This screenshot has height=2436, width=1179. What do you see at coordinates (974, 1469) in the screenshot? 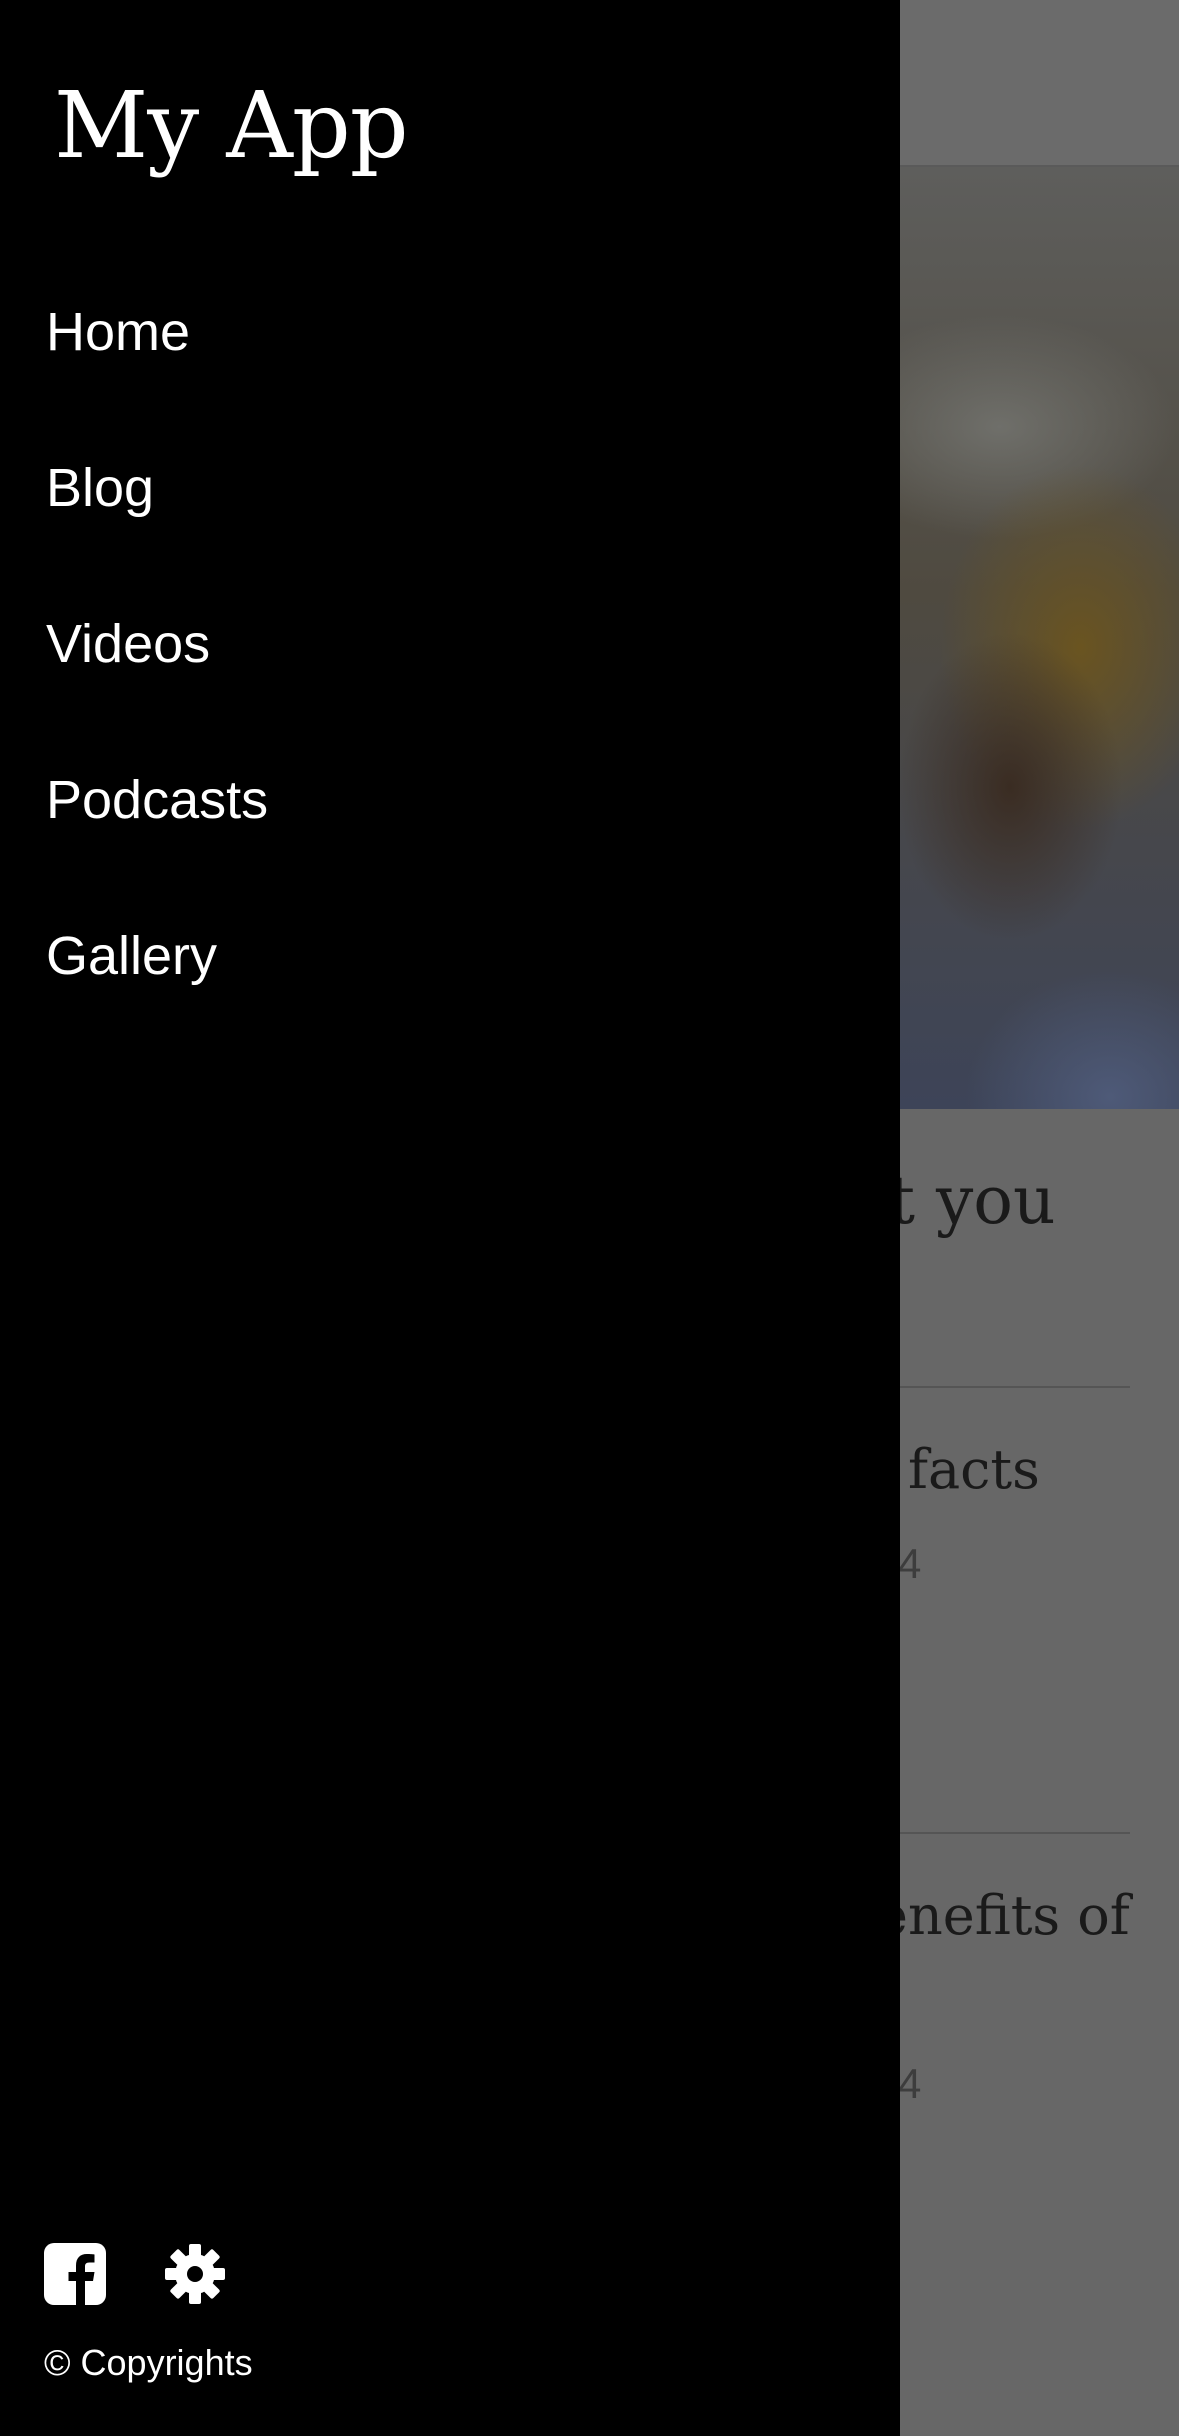
I see `background-article-title: facts` at bounding box center [974, 1469].